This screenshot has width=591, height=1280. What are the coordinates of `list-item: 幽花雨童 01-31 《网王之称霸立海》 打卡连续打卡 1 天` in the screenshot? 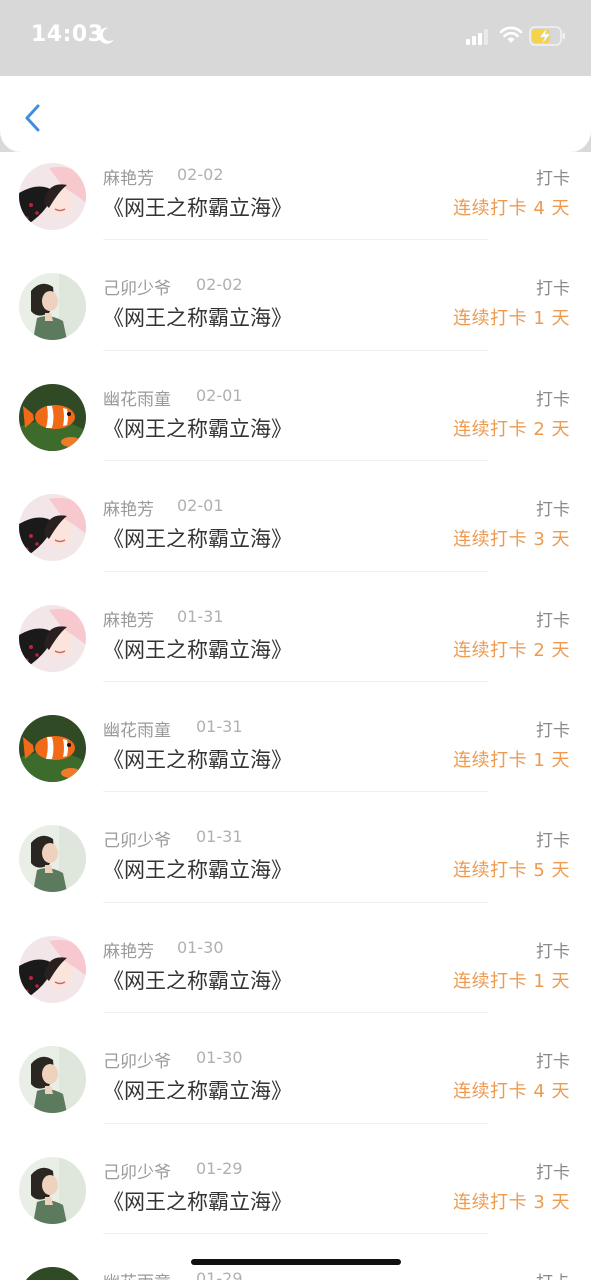 It's located at (295, 737).